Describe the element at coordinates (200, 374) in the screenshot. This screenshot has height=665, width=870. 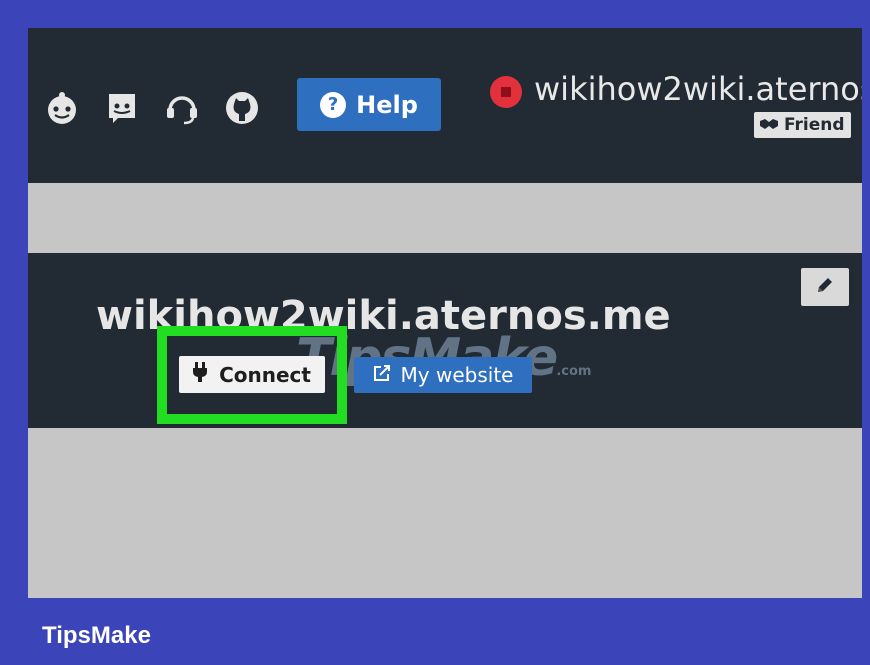
I see `plug-icon` at that location.